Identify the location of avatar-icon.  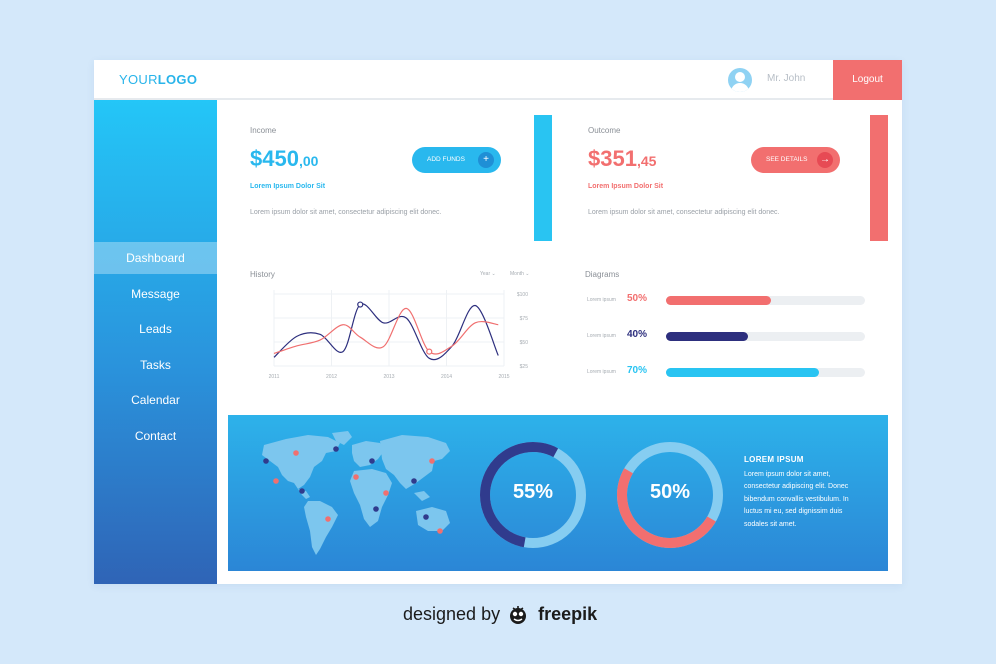
(740, 80).